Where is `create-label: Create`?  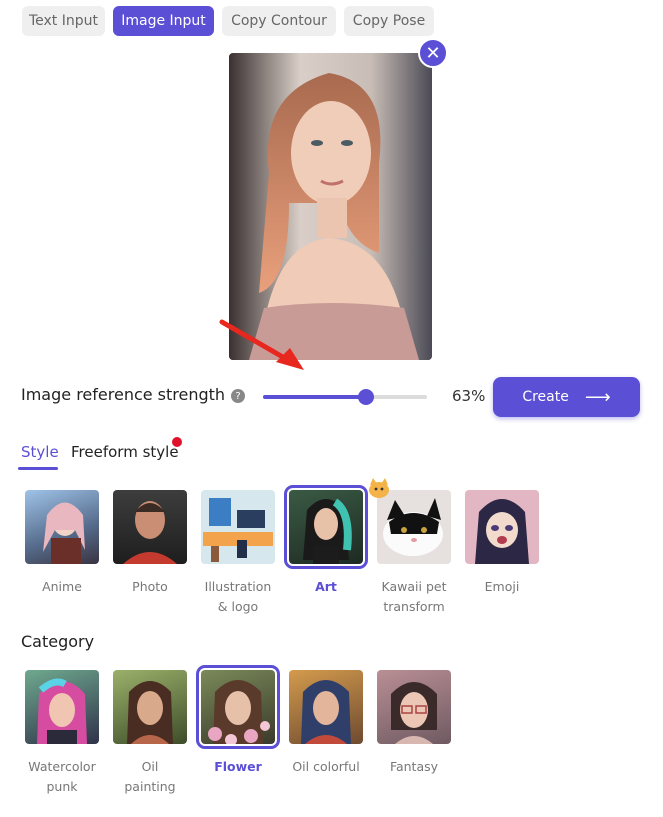
create-label: Create is located at coordinates (545, 397).